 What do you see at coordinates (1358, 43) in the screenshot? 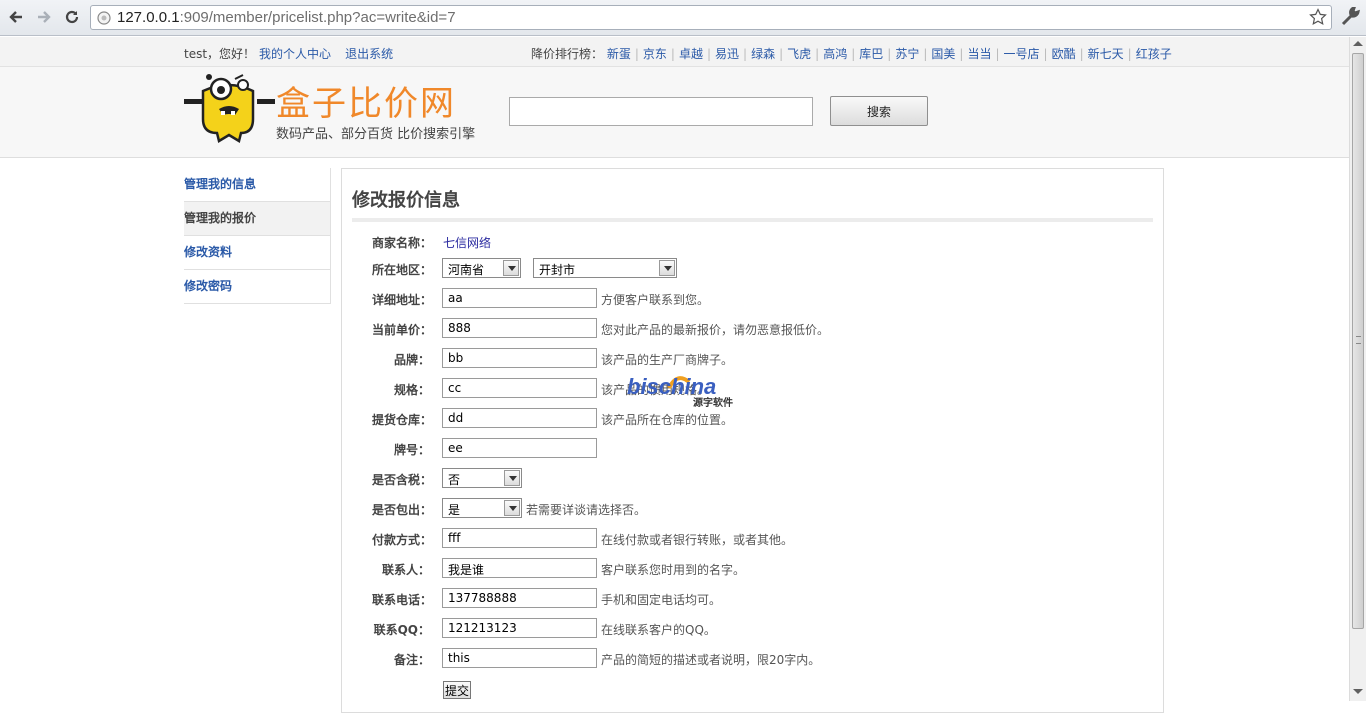
I see `scroll-up-arrow-icon` at bounding box center [1358, 43].